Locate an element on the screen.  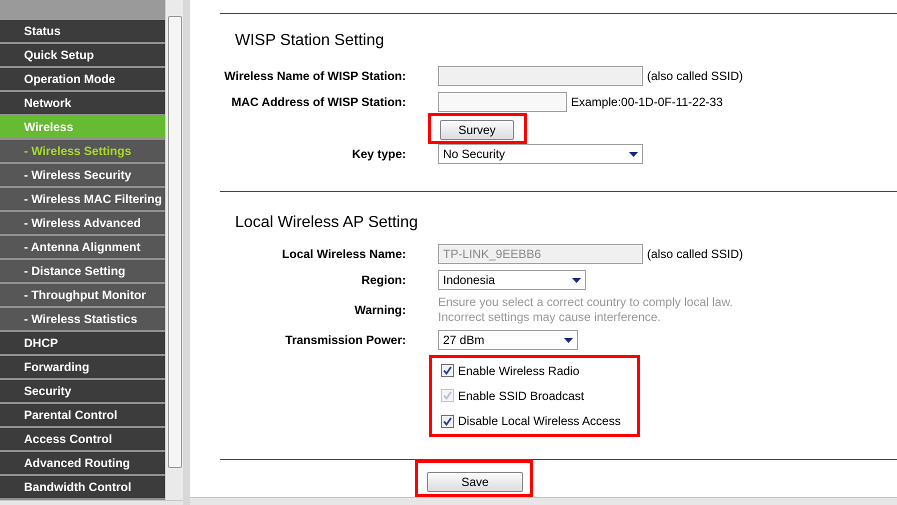
section-title: Local Wireless AP Setting is located at coordinates (326, 222).